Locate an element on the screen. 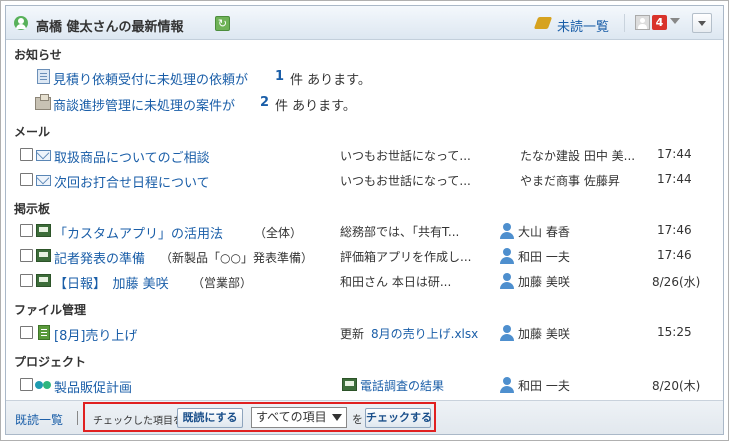  project-time: 8/20(木) is located at coordinates (676, 386).